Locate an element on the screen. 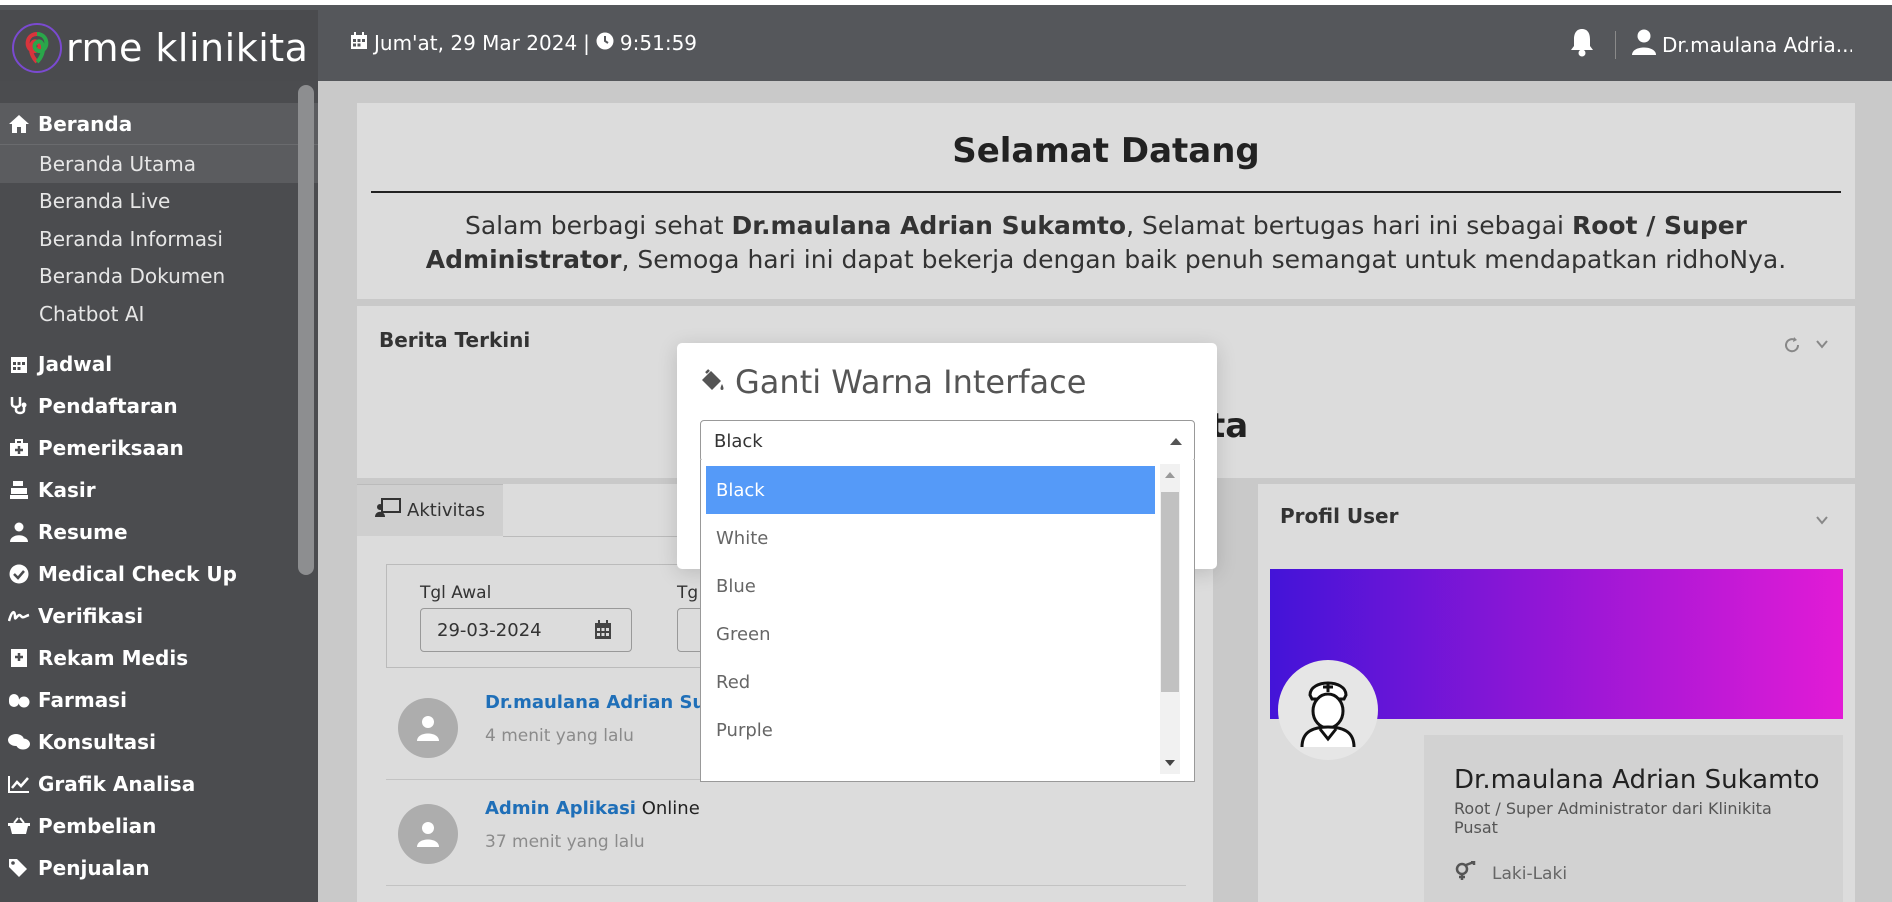 The image size is (1892, 902). sidebar-item-konsultasi: Konsultasi is located at coordinates (159, 742).